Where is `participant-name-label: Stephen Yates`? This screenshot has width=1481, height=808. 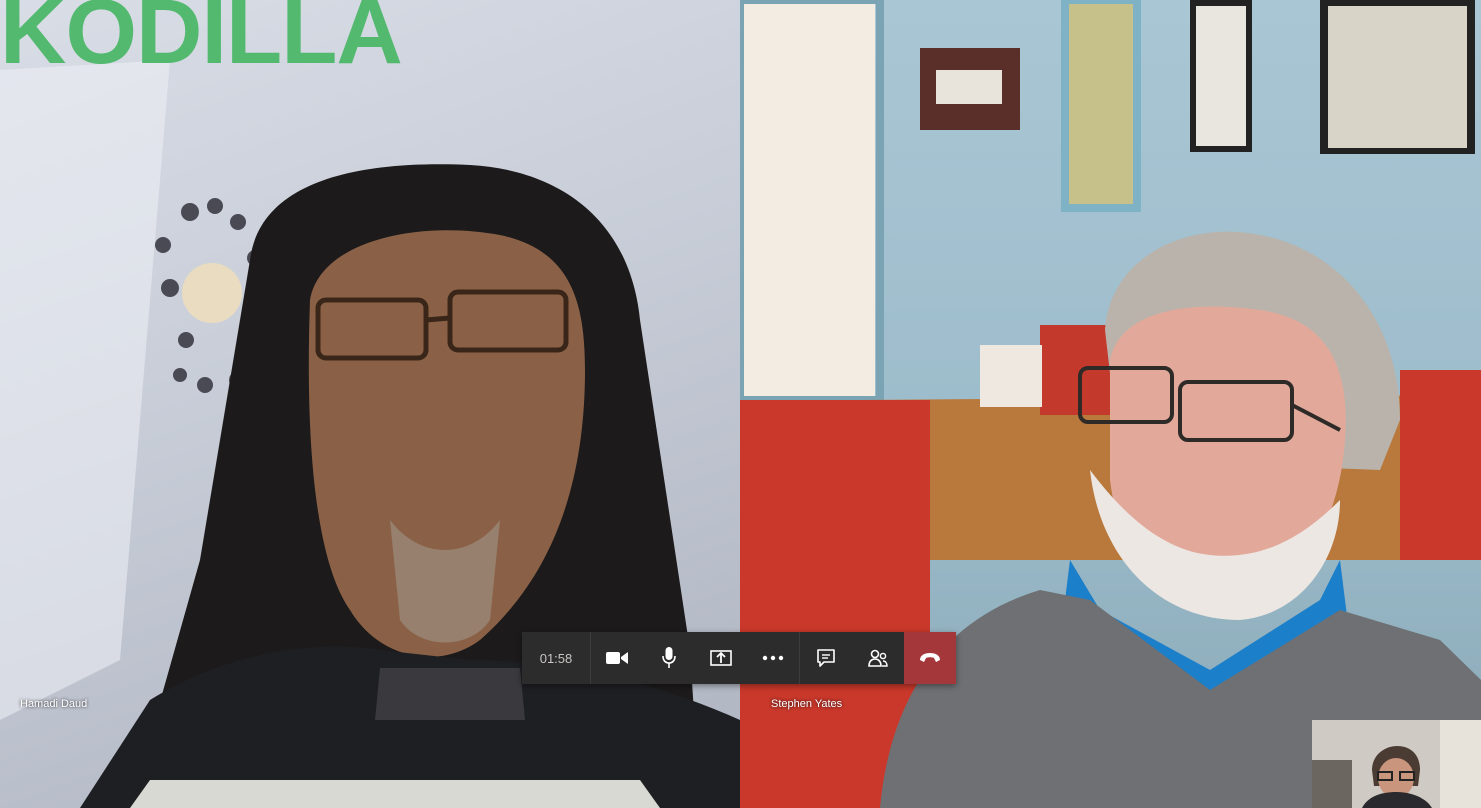
participant-name-label: Stephen Yates is located at coordinates (807, 704).